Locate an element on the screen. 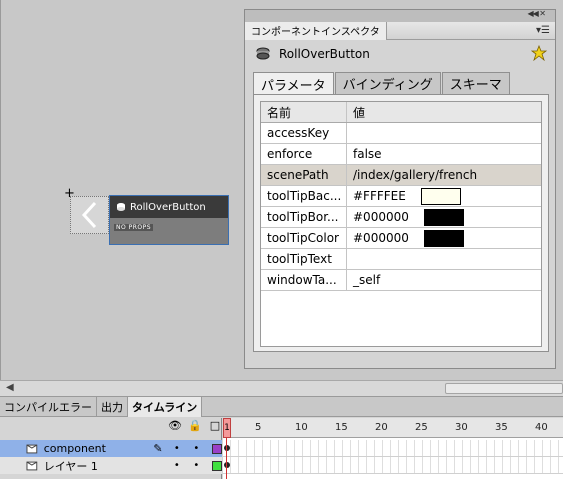 This screenshot has width=563, height=479. tab-timeline: タイムライン is located at coordinates (165, 407).